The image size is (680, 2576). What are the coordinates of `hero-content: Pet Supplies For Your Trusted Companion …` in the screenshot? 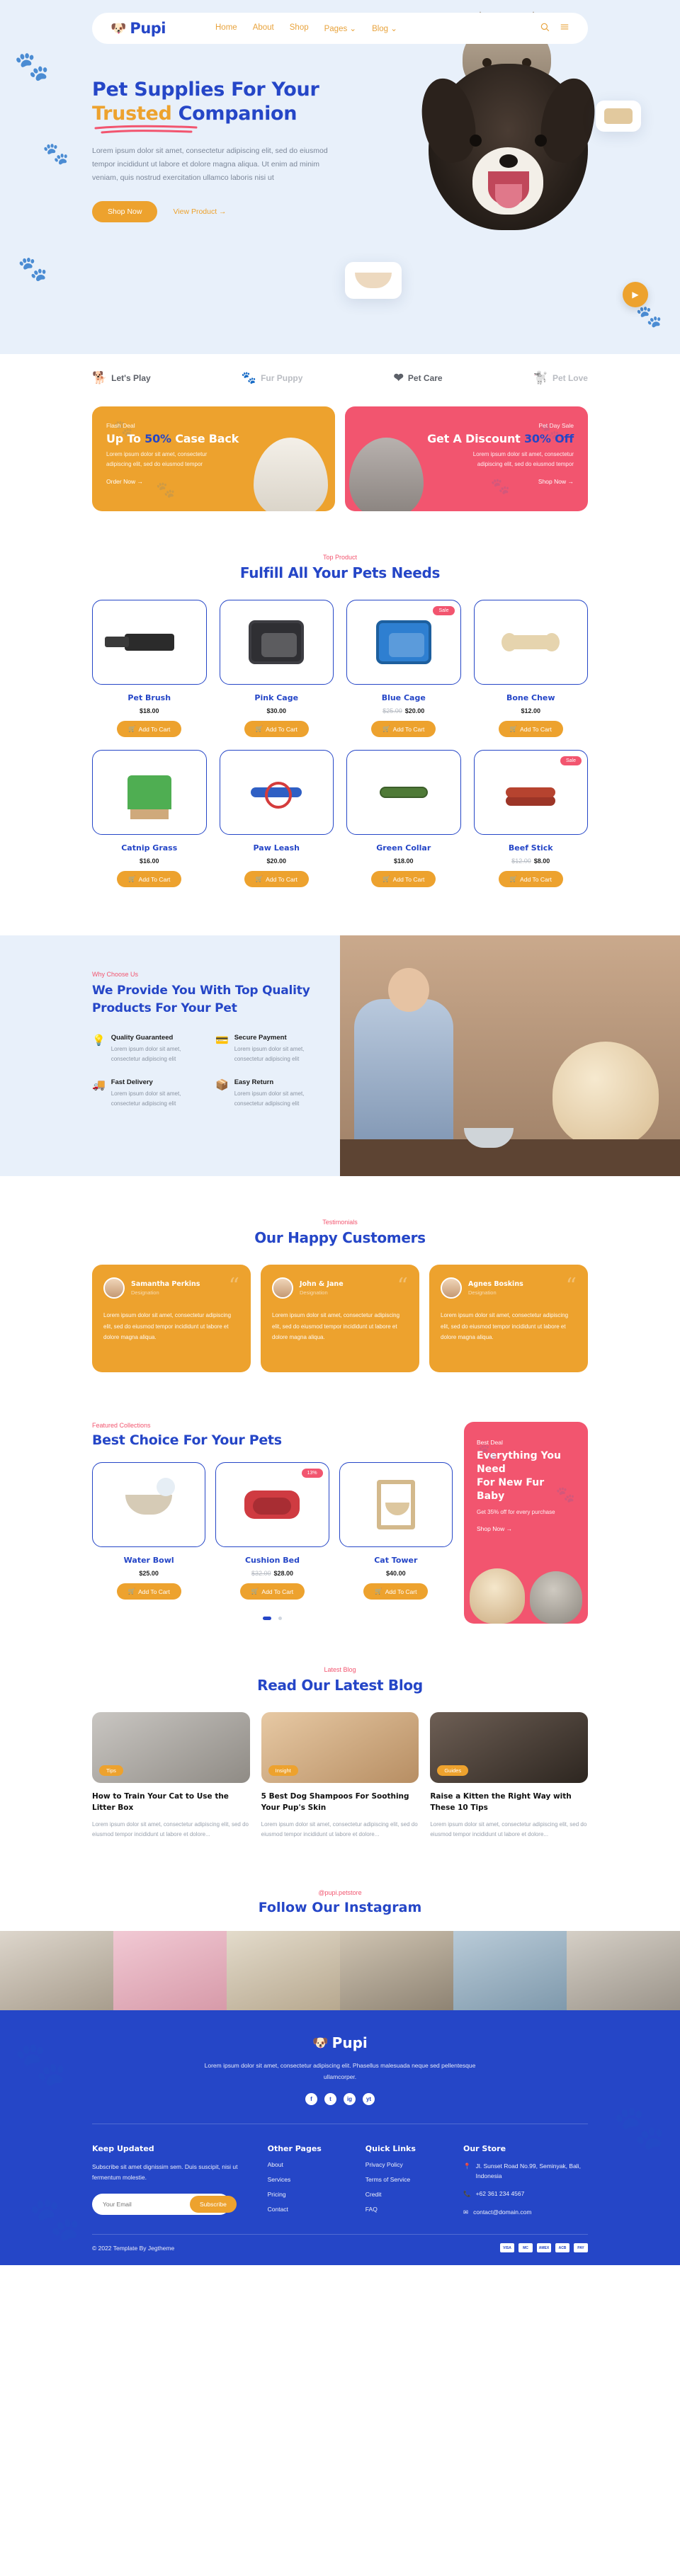 It's located at (340, 133).